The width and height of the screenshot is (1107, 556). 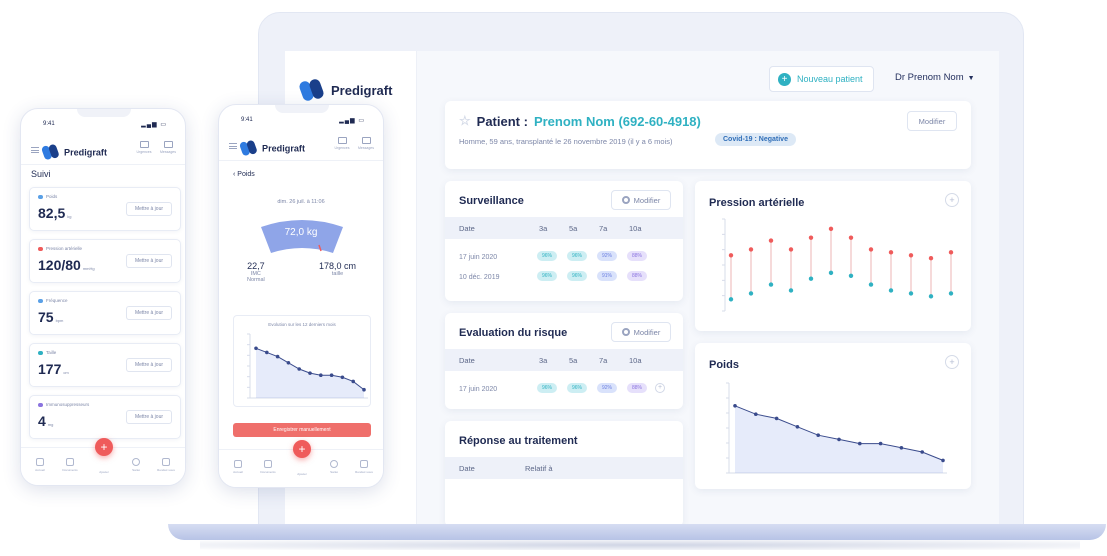 I want to click on row-date: 17 juin 2020, so click(x=478, y=257).